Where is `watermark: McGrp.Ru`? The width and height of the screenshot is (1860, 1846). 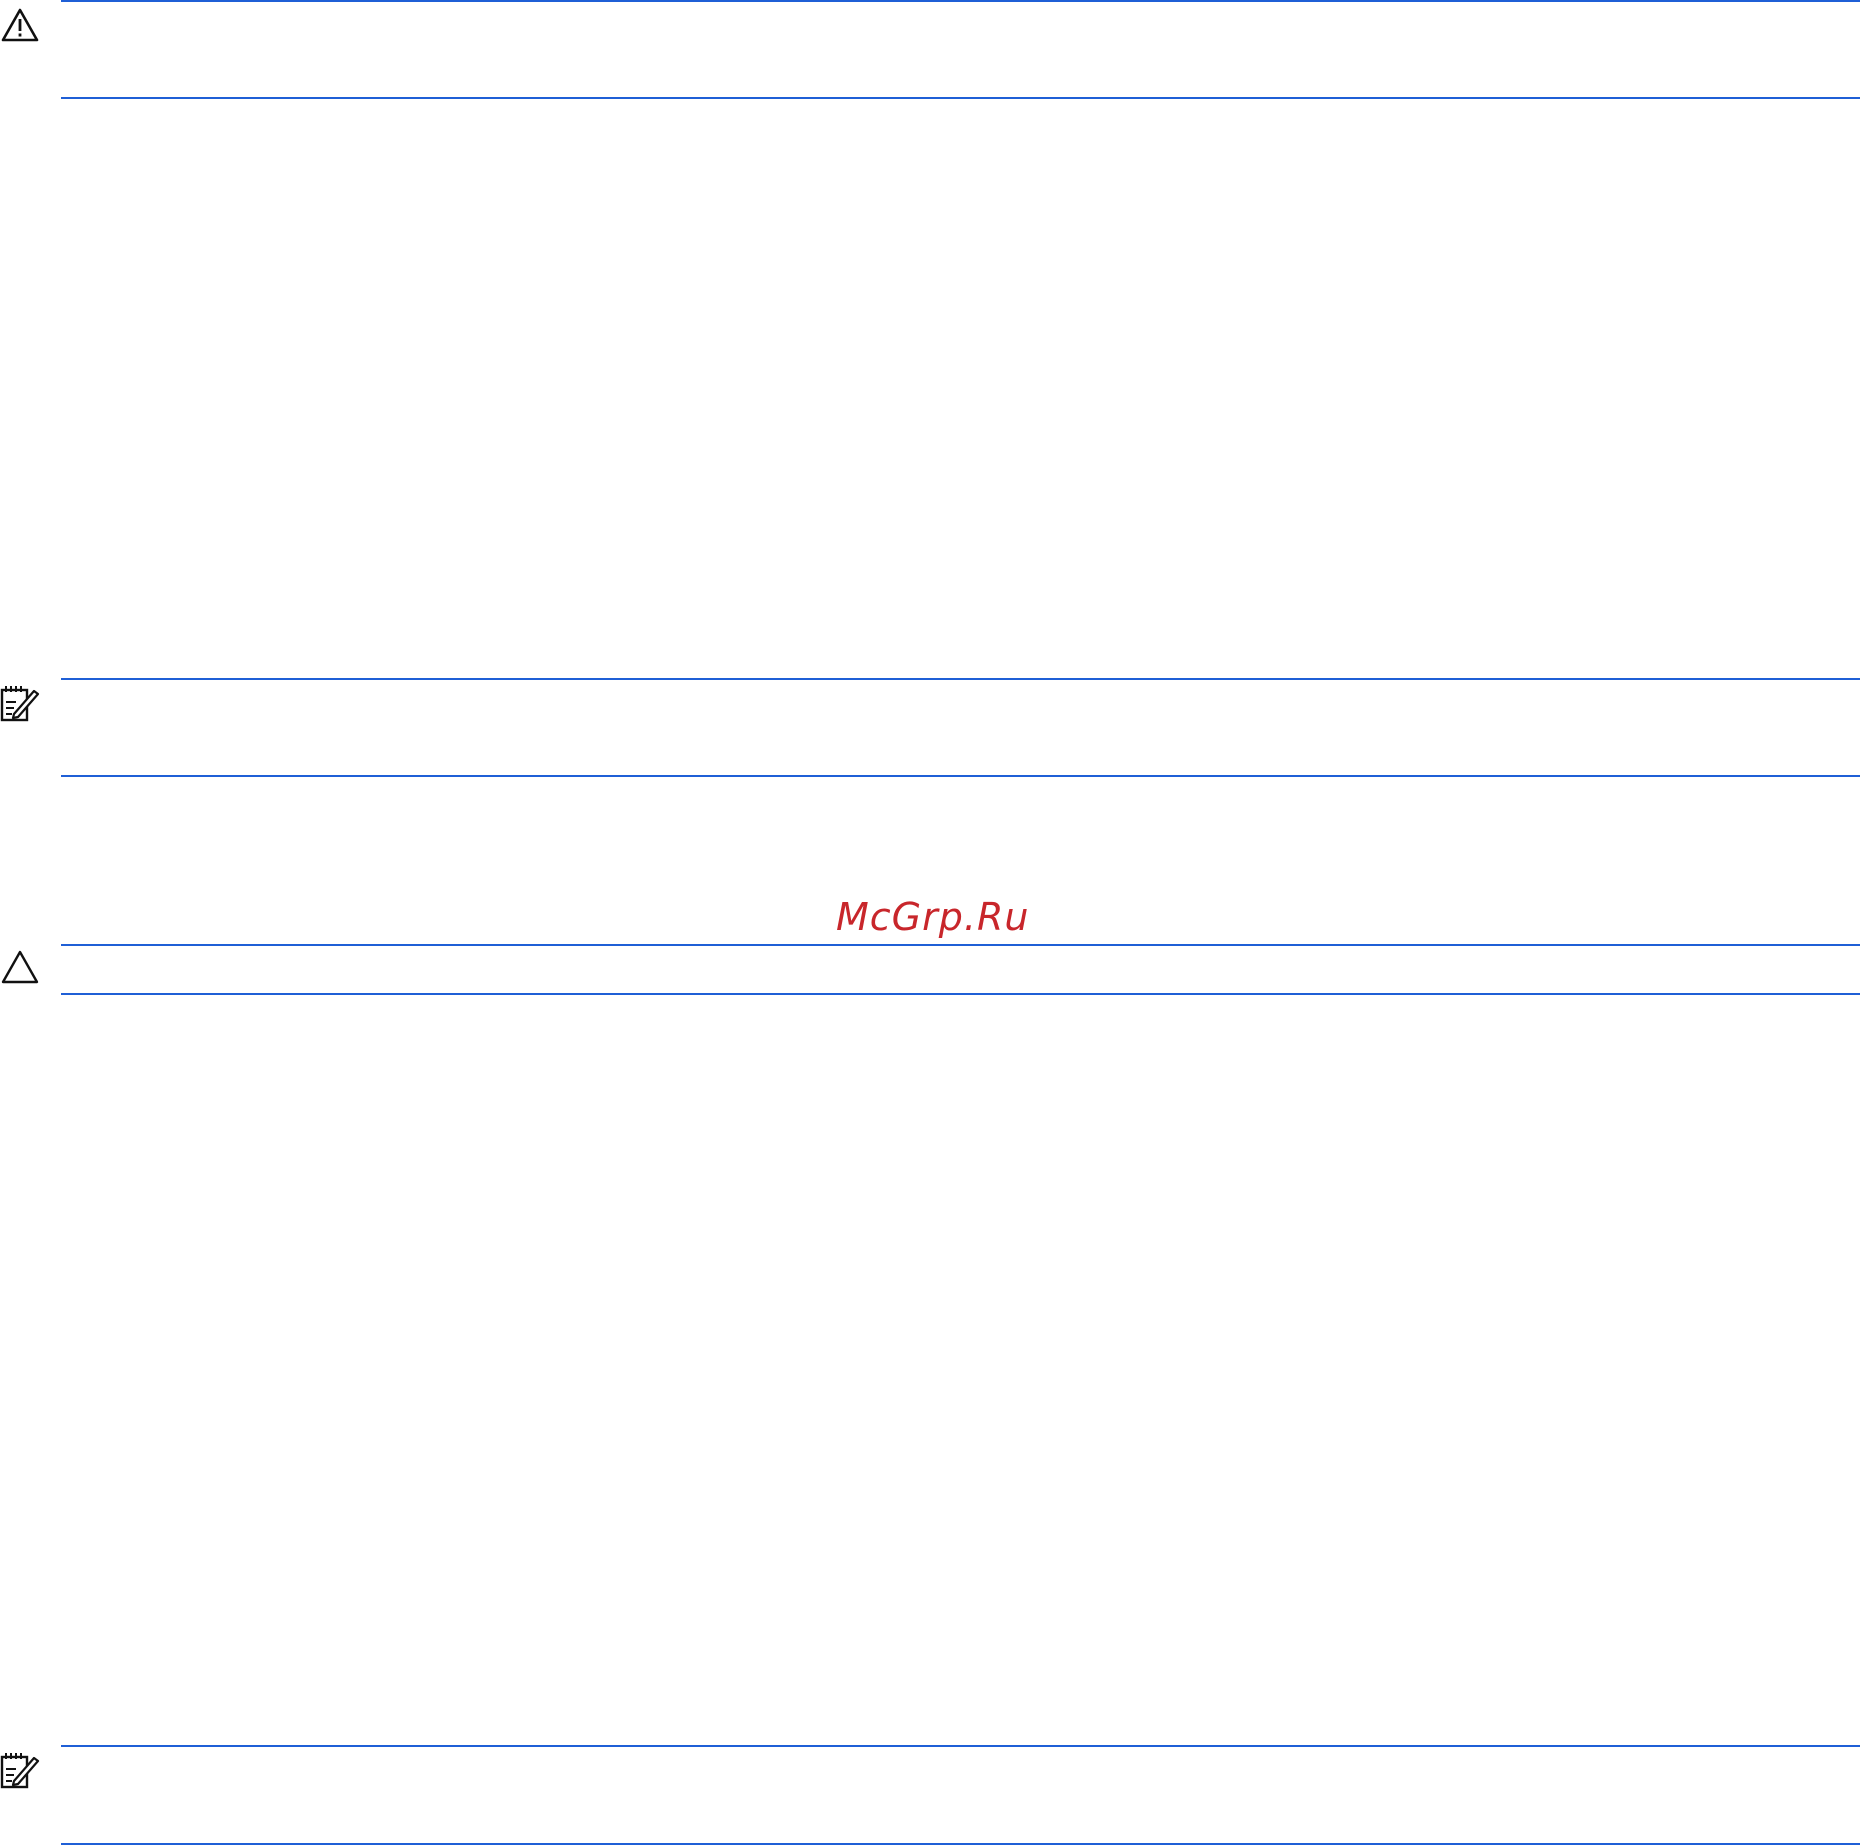 watermark: McGrp.Ru is located at coordinates (933, 917).